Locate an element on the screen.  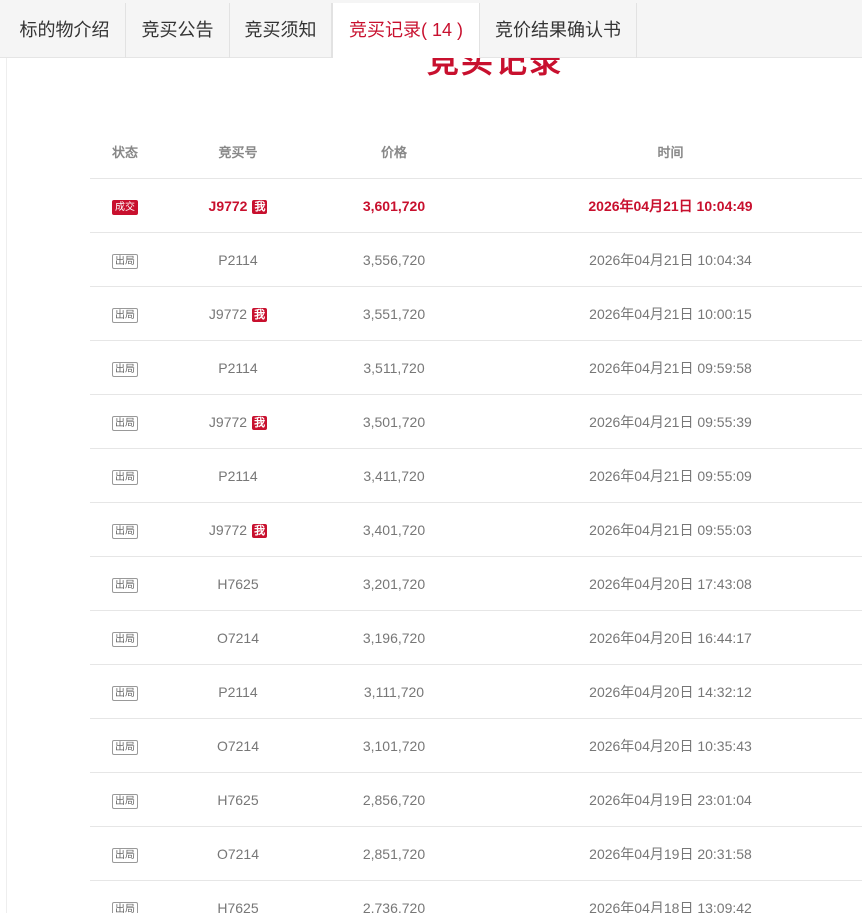
time-cell: 2026年04月20日 10:35:43 is located at coordinates (667, 745).